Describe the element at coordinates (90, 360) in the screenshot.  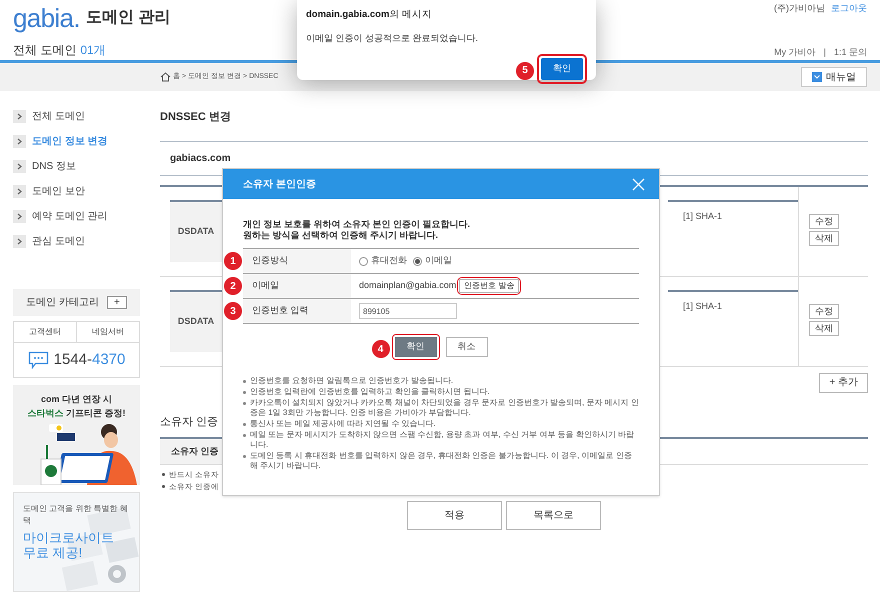
I see `phone-number: 1544-4370` at that location.